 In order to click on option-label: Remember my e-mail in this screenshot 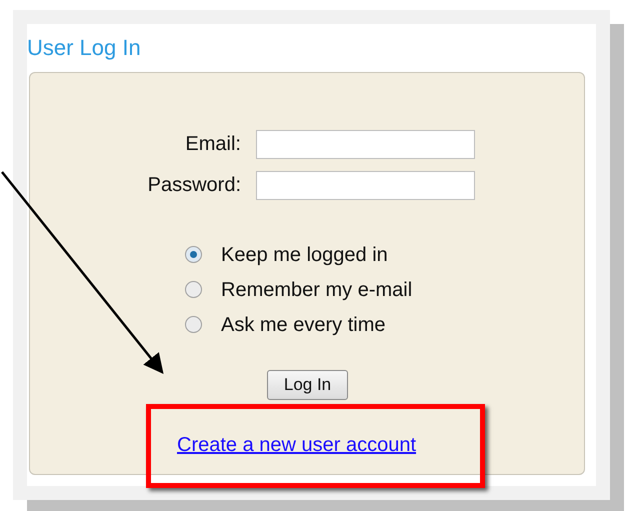, I will do `click(316, 290)`.